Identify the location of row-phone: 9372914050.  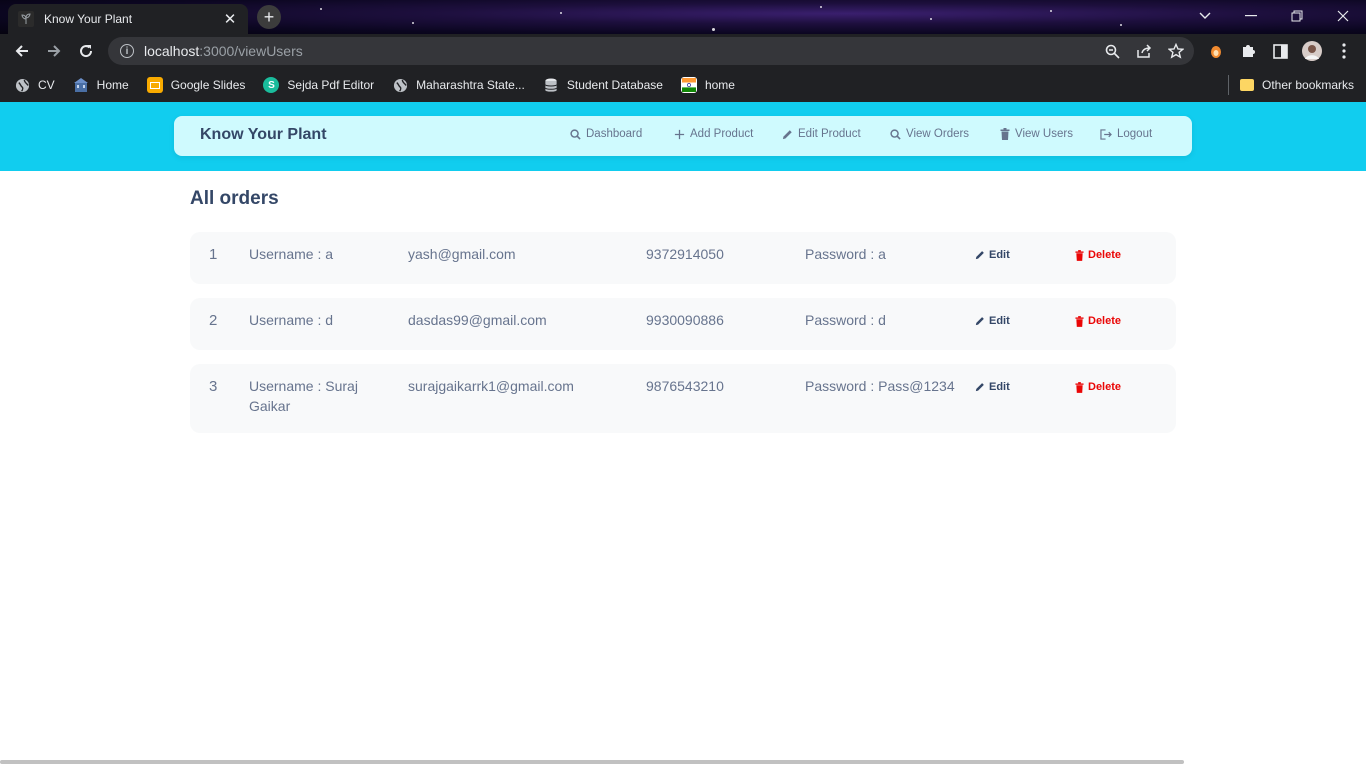
(685, 254).